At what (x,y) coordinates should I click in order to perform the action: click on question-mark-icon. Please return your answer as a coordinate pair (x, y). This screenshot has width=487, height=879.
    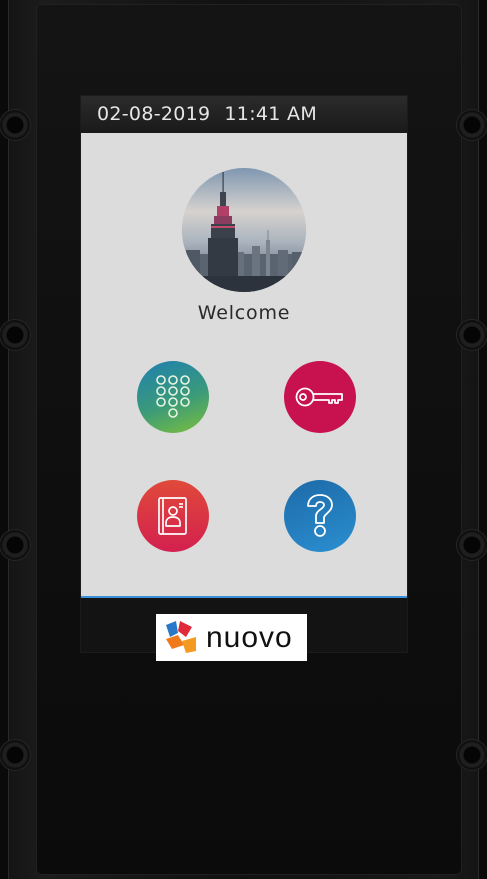
    Looking at the image, I should click on (320, 515).